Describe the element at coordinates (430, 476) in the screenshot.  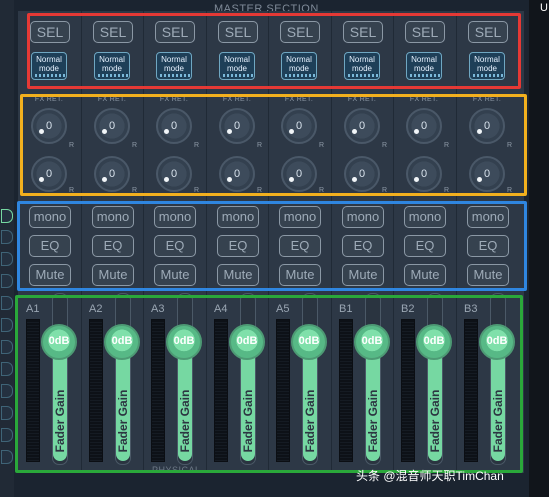
I see `watermark: 头条 @混音师天职TimChan` at that location.